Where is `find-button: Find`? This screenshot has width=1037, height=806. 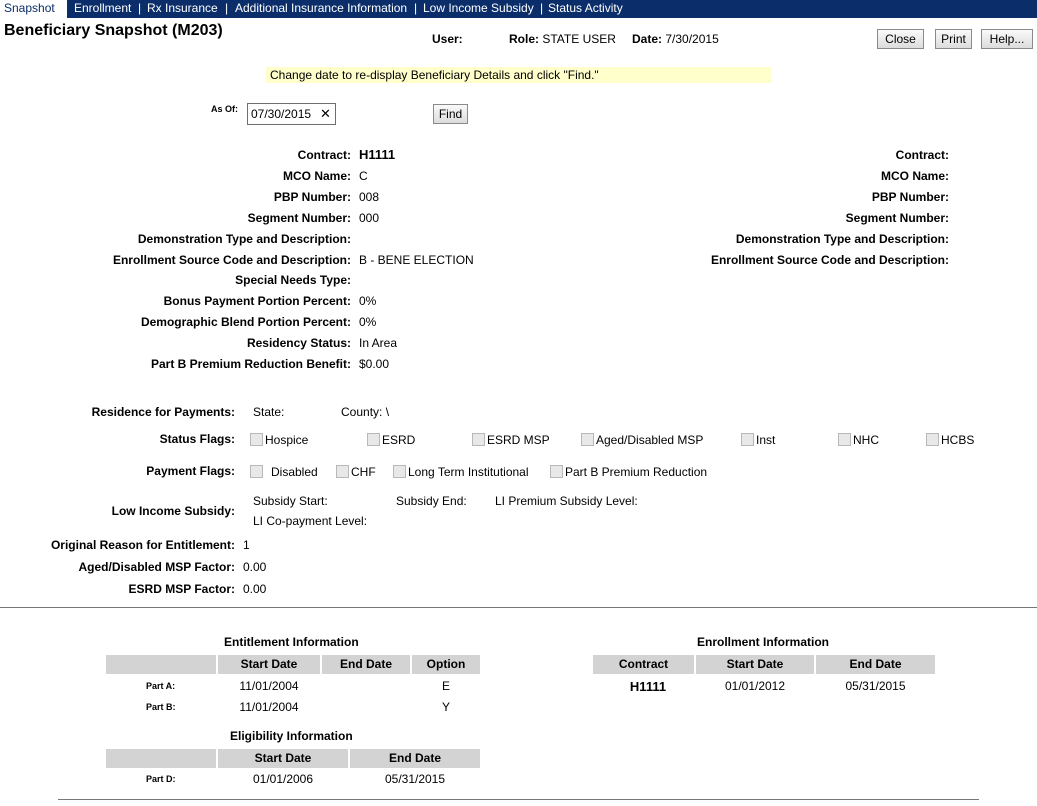 find-button: Find is located at coordinates (450, 114).